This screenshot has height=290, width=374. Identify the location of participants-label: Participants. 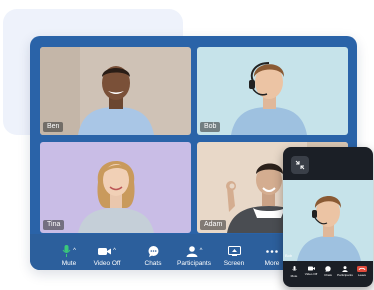
(194, 263).